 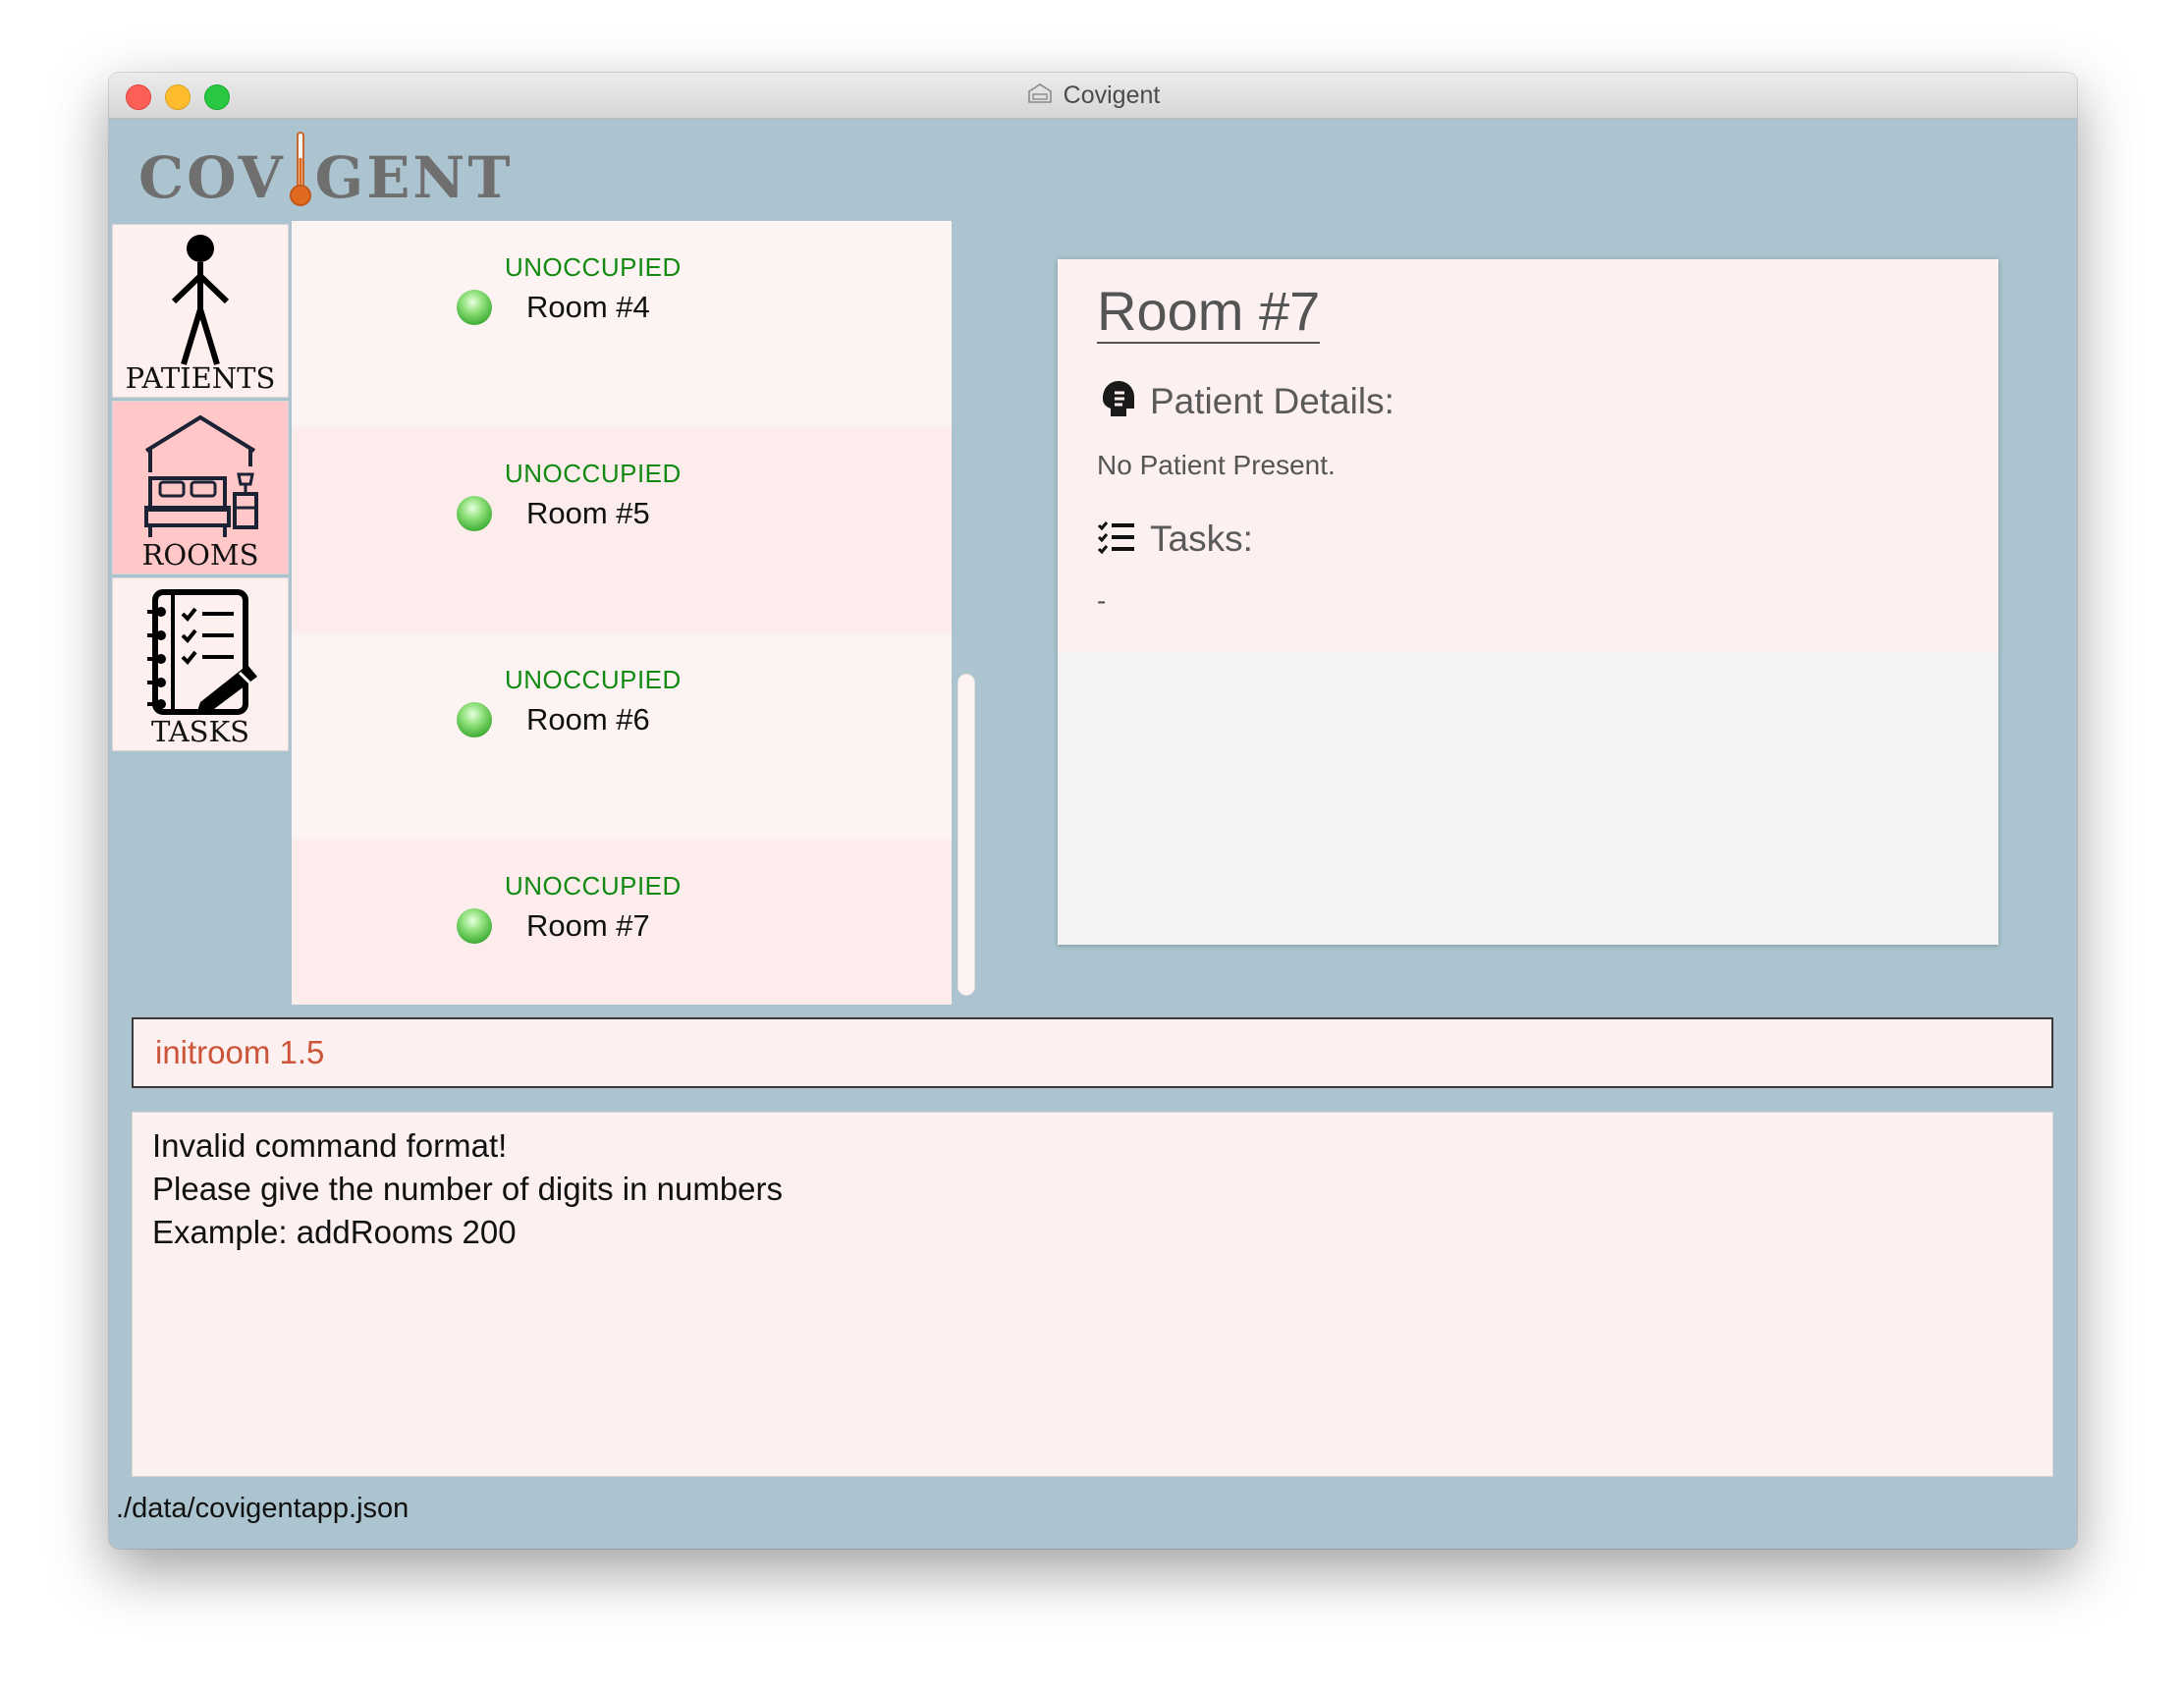 I want to click on patient-details-header: Patient Details:, so click(x=1245, y=401).